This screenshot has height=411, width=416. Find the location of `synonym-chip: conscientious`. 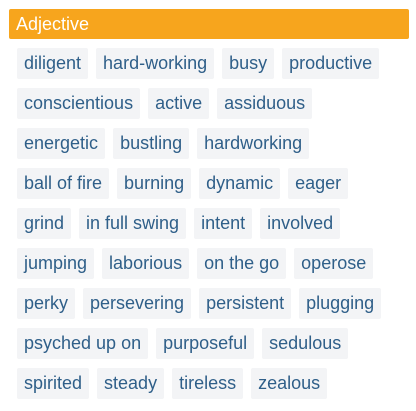

synonym-chip: conscientious is located at coordinates (79, 103).